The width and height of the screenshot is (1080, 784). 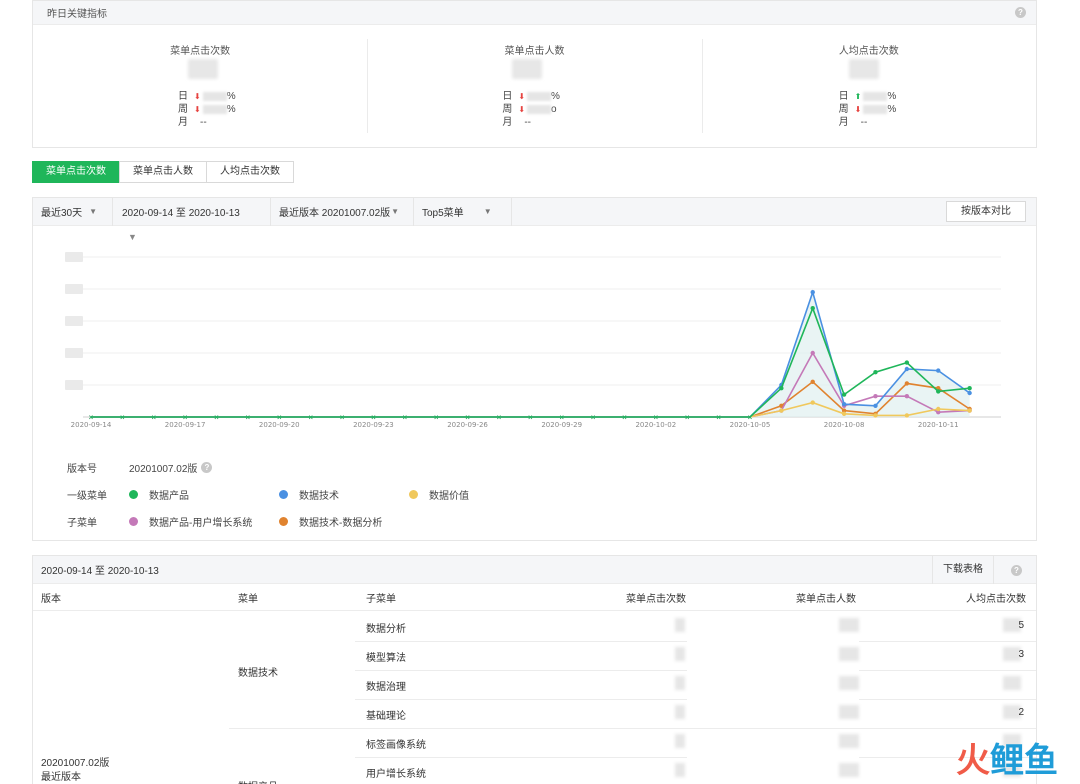 I want to click on table-date-range: 2020-09-14 至 2020-10-13, so click(x=100, y=571).